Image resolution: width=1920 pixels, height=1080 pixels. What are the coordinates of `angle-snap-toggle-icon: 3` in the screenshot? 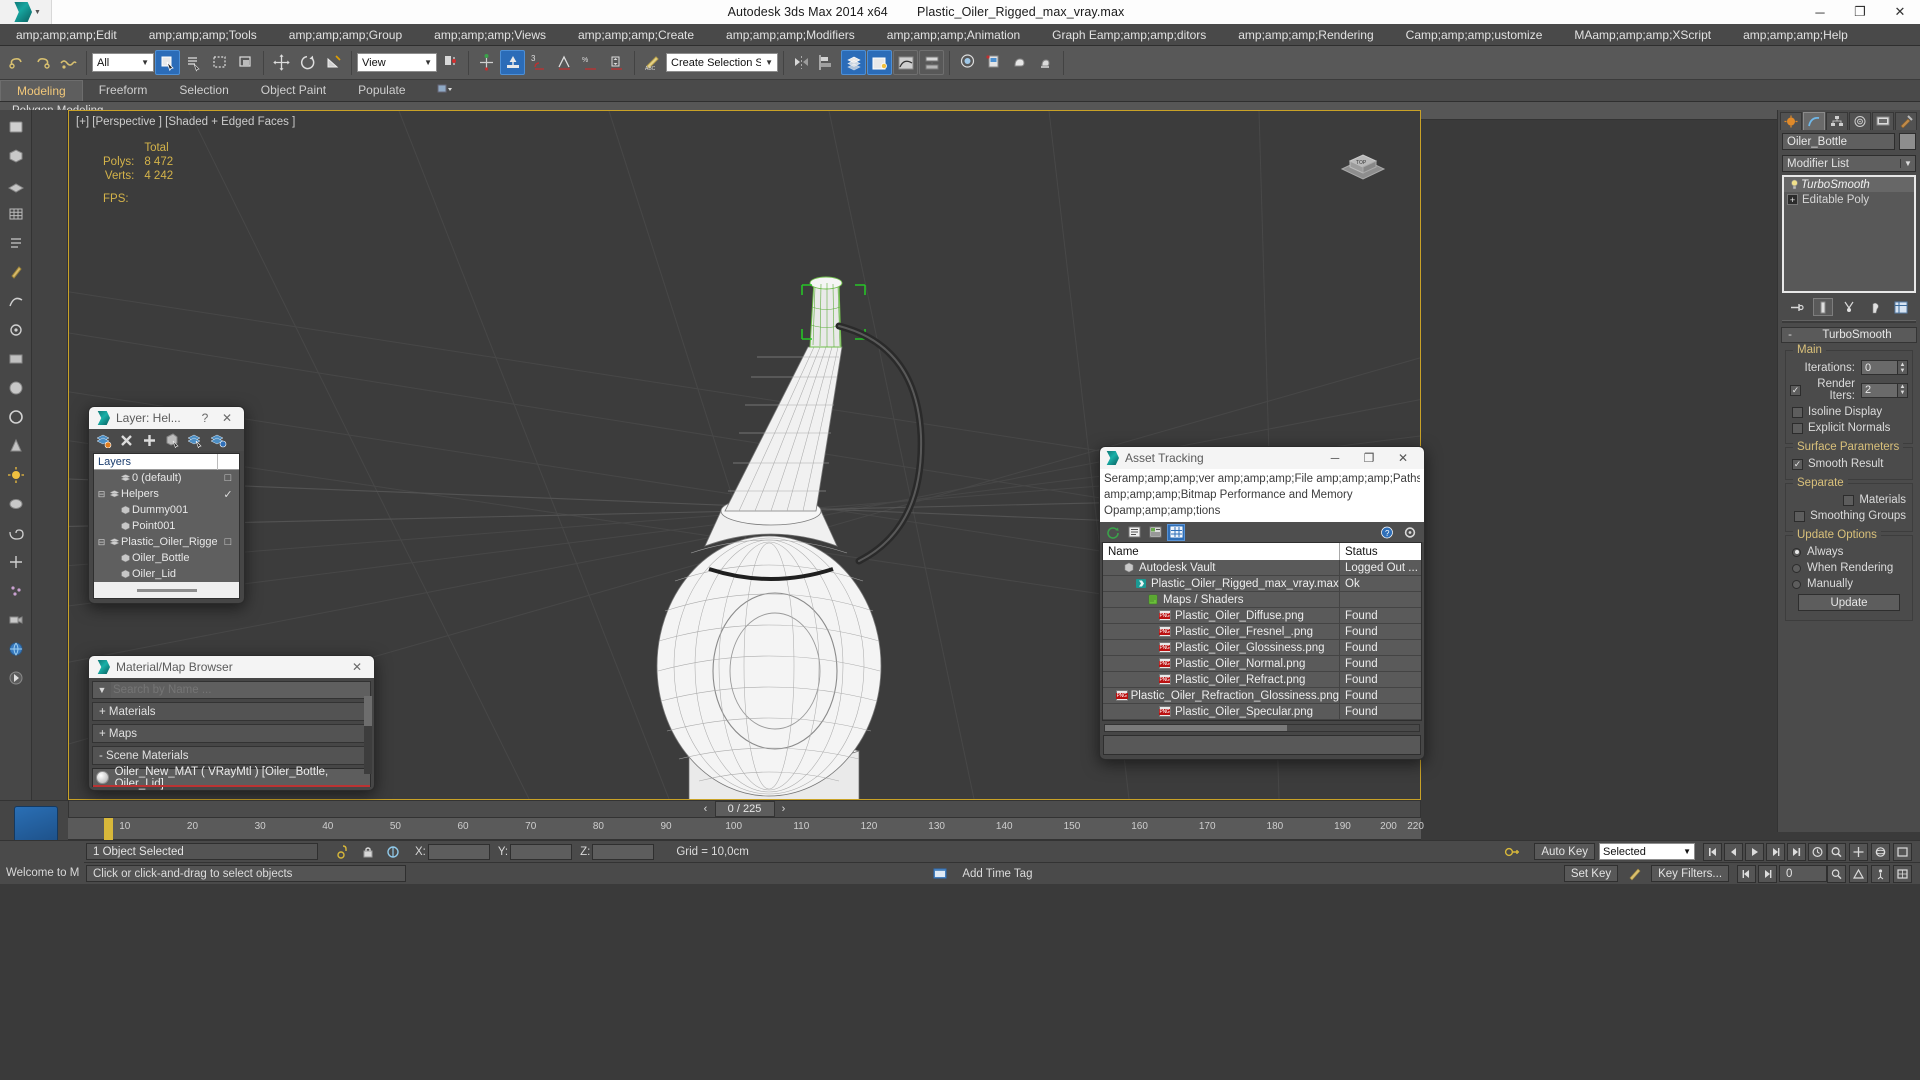 It's located at (538, 62).